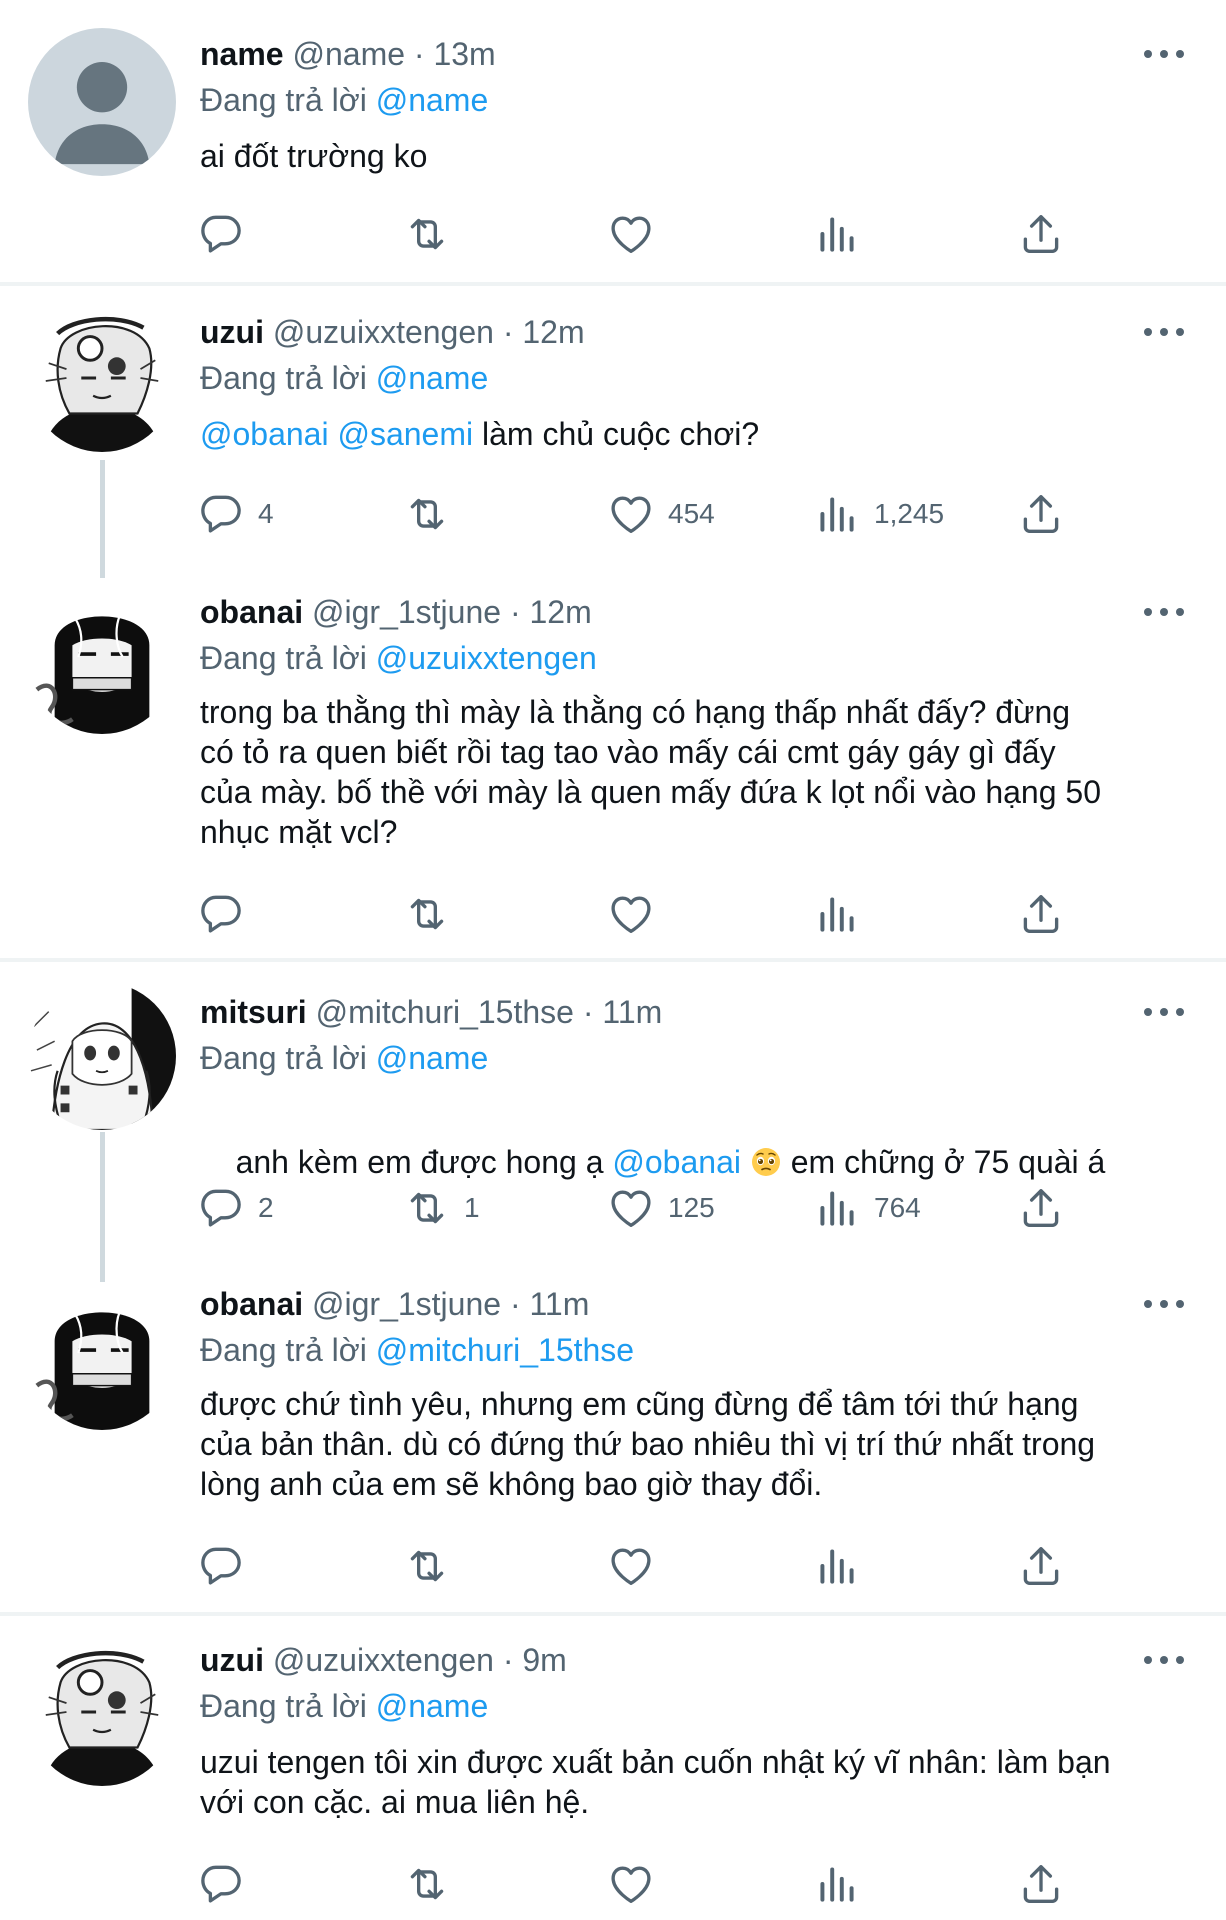 The width and height of the screenshot is (1226, 1920). I want to click on views-button: 1,245, so click(878, 514).